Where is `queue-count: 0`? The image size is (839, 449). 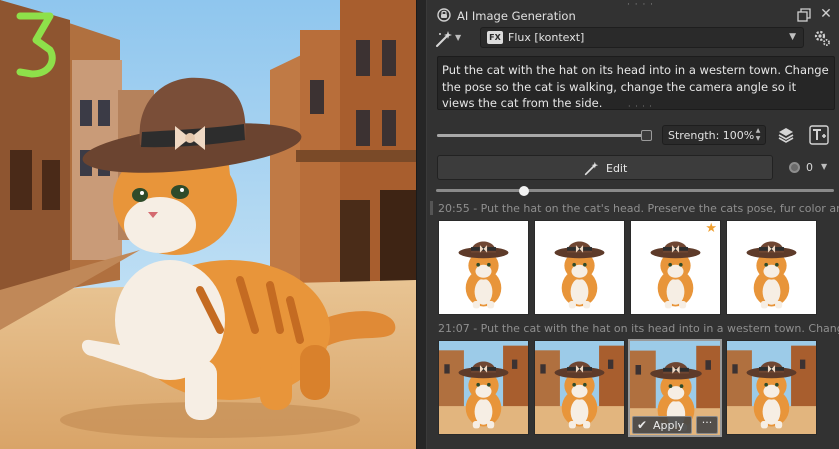 queue-count: 0 is located at coordinates (809, 167).